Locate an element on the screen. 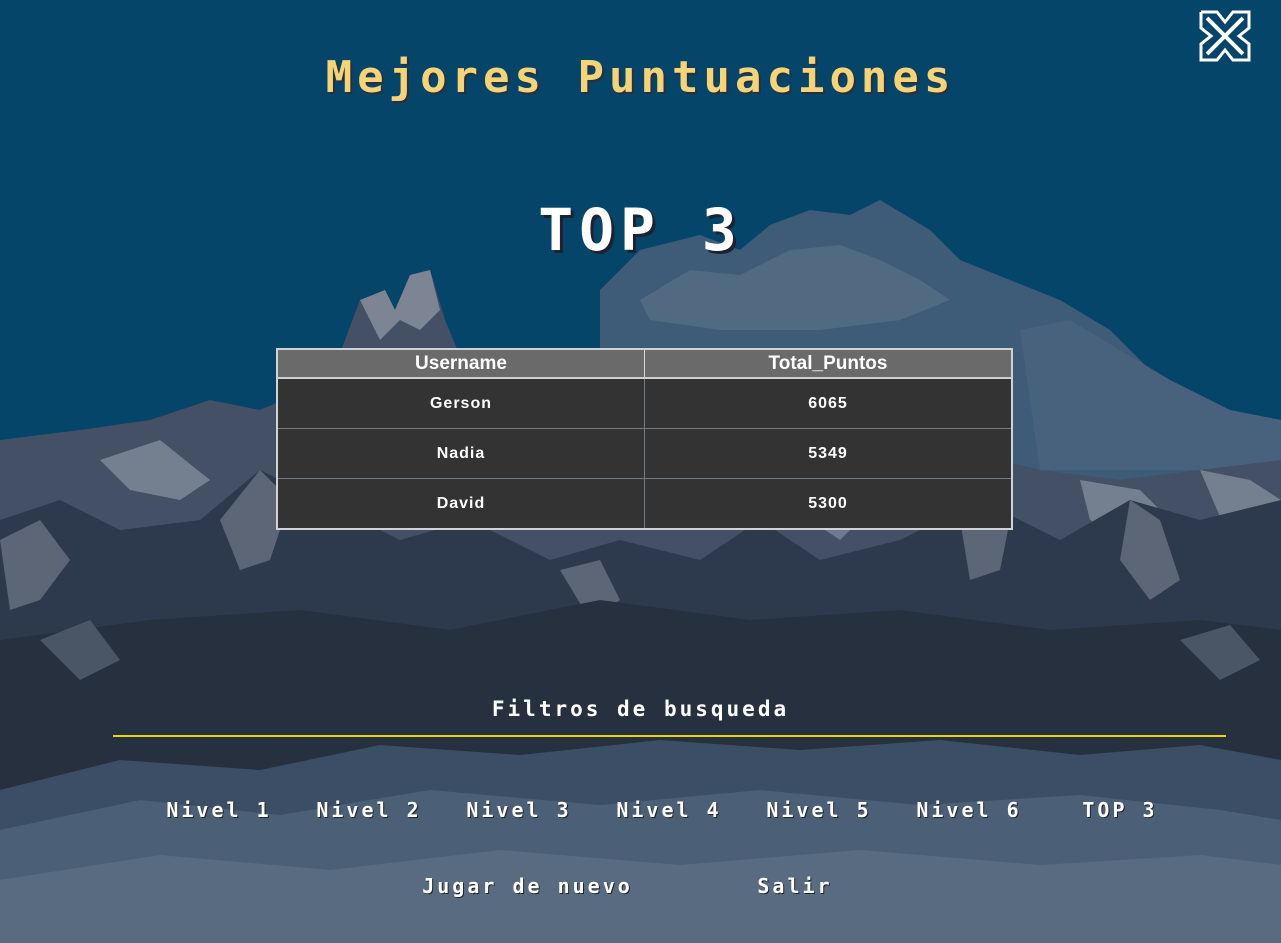  table-row: Gerson 6065 is located at coordinates (644, 403).